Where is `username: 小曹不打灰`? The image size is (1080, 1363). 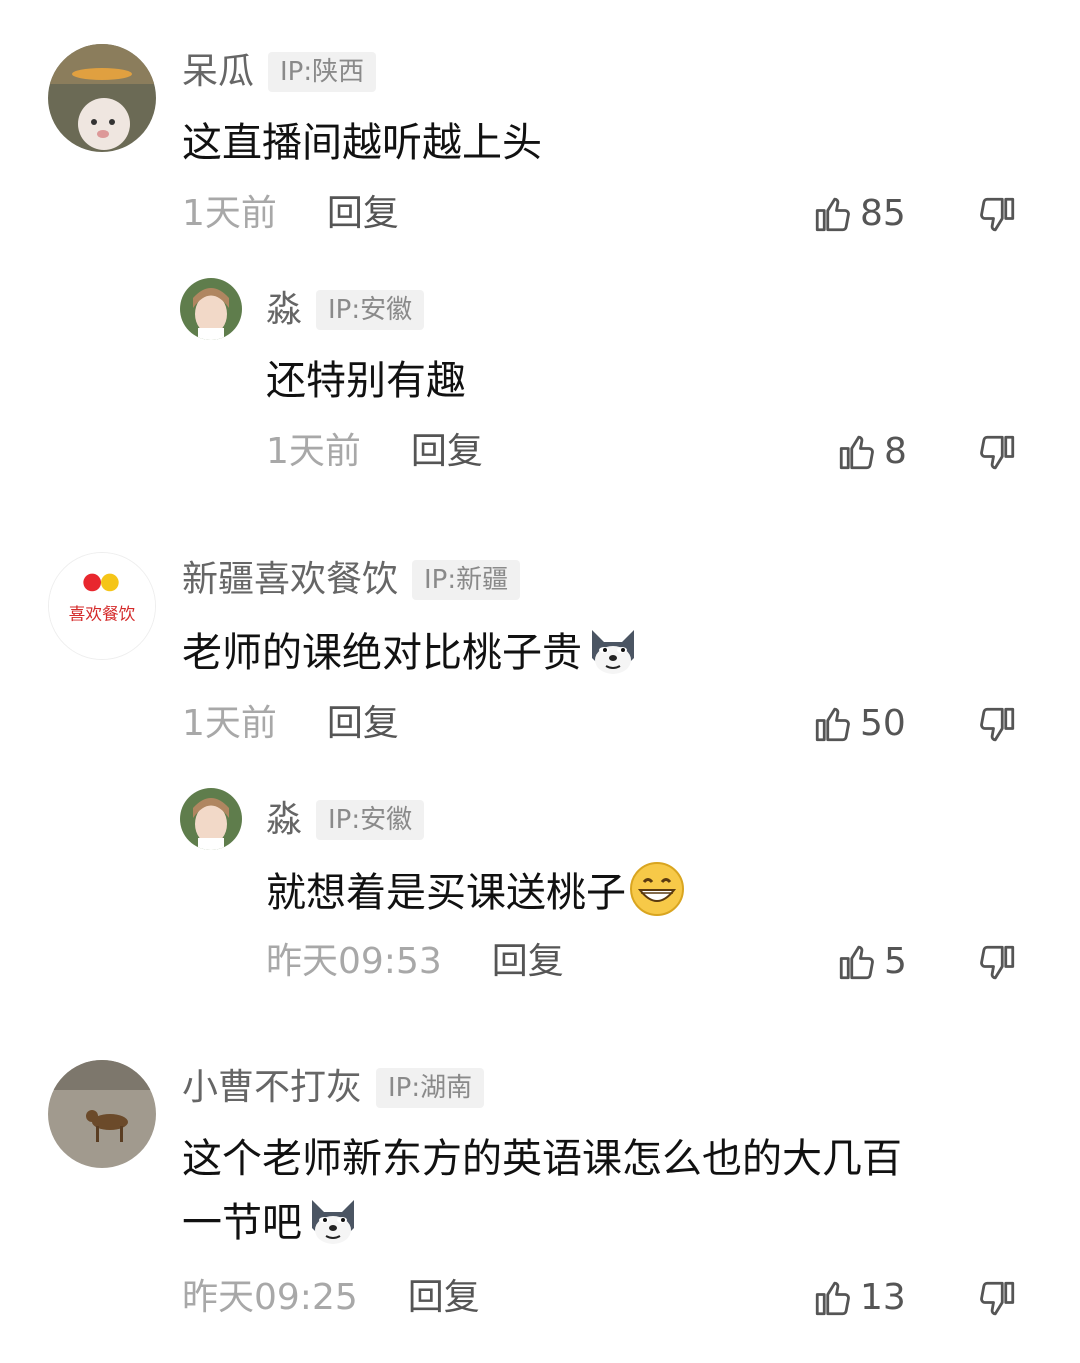 username: 小曹不打灰 is located at coordinates (272, 1088).